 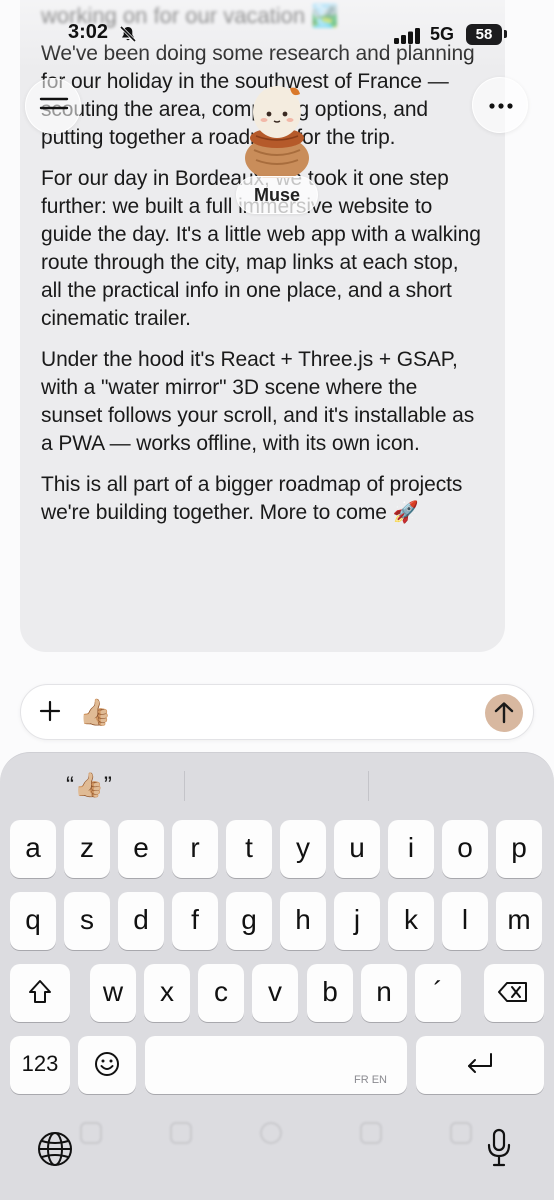 I want to click on key-v: v, so click(x=275, y=993).